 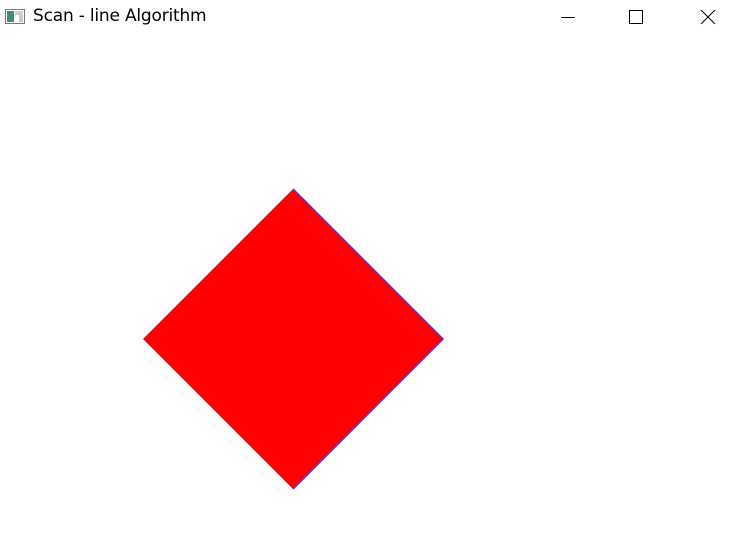 I want to click on maximize-button, so click(x=636, y=17).